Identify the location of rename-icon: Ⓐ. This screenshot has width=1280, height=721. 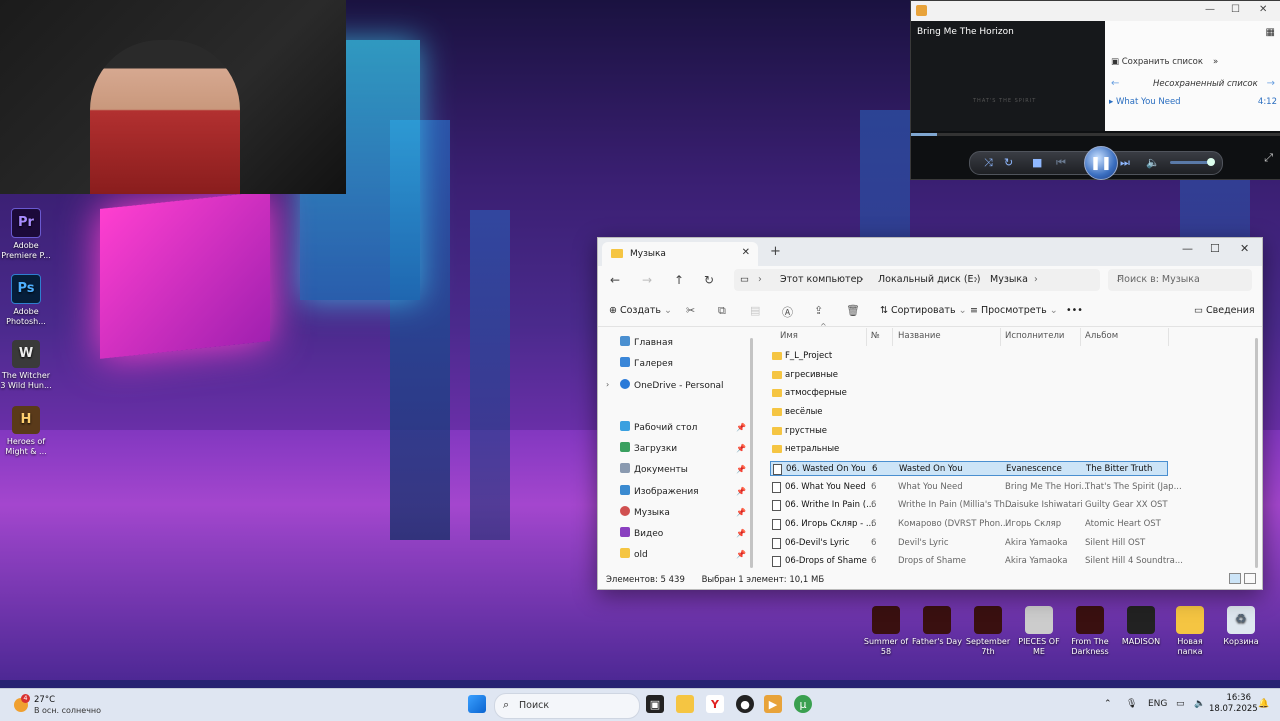
(787, 312).